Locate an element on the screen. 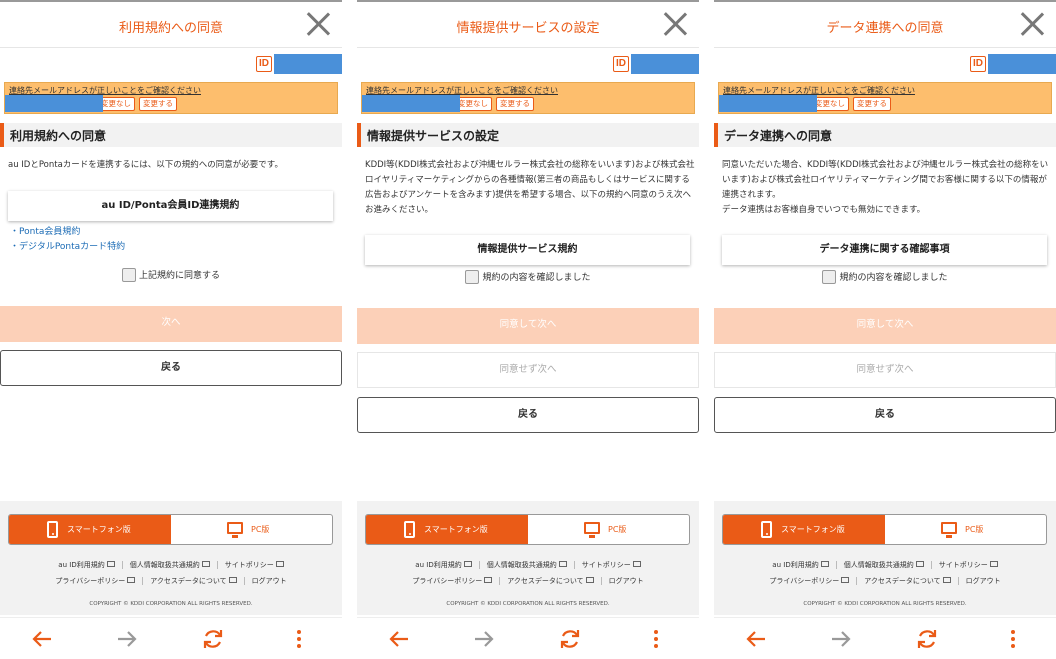 Image resolution: width=1056 pixels, height=659 pixels. agree-checkbox is located at coordinates (128, 274).